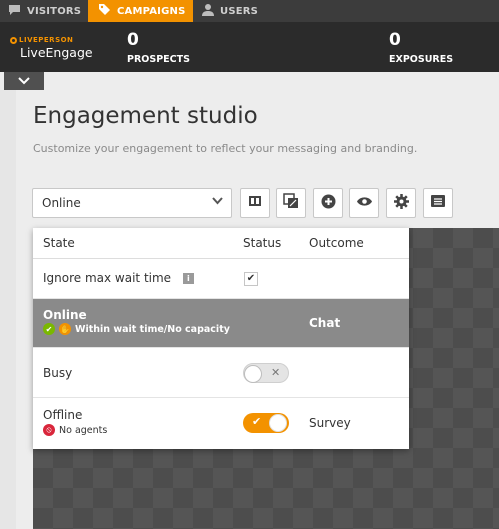  Describe the element at coordinates (266, 423) in the screenshot. I see `offline-toggle: ✔` at that location.